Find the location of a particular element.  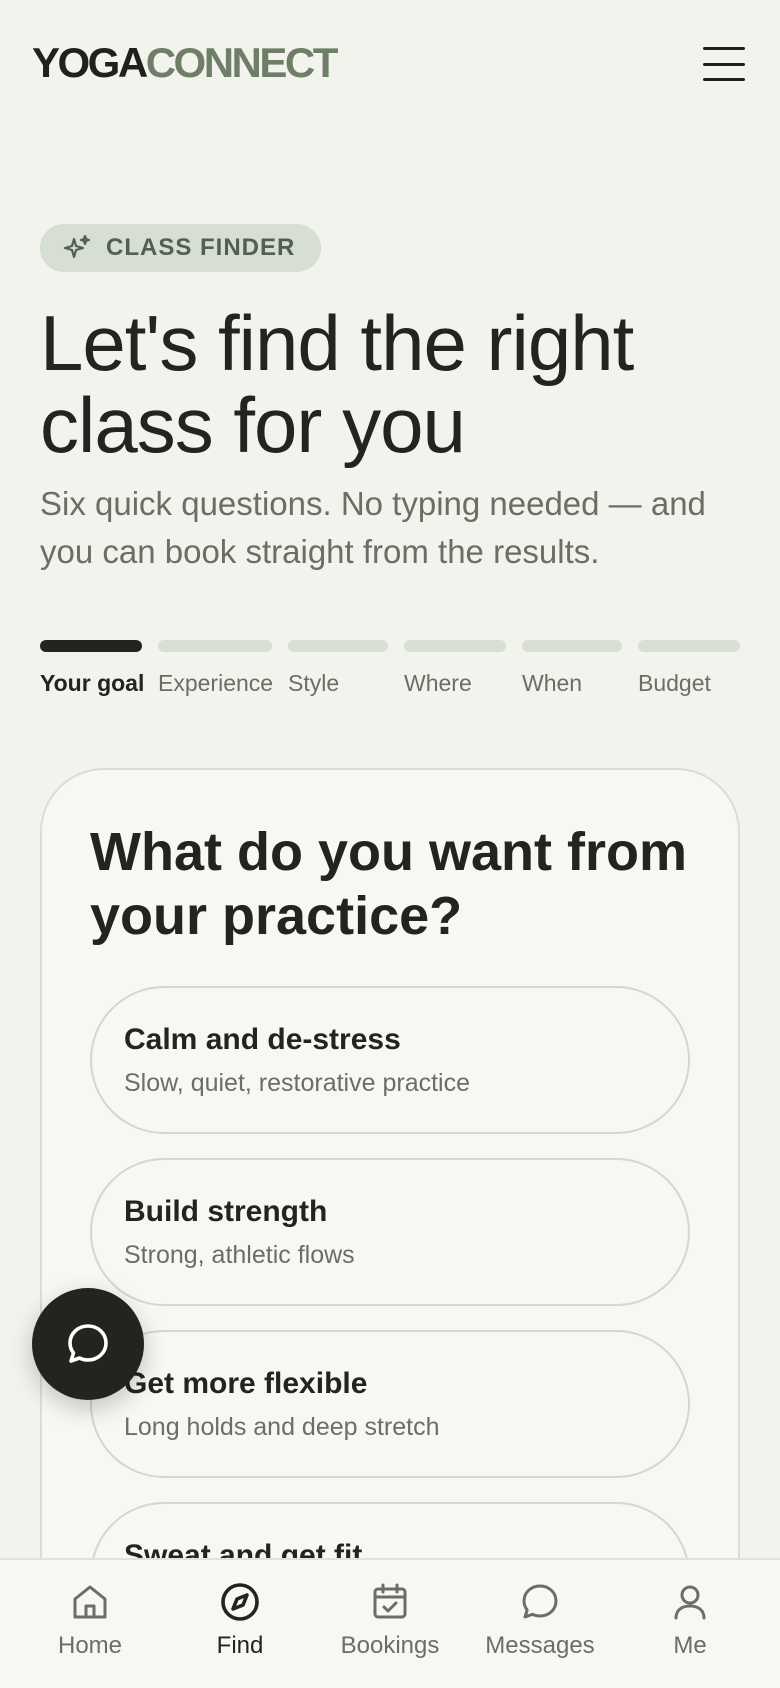

chat-fab-button is located at coordinates (88, 1344).